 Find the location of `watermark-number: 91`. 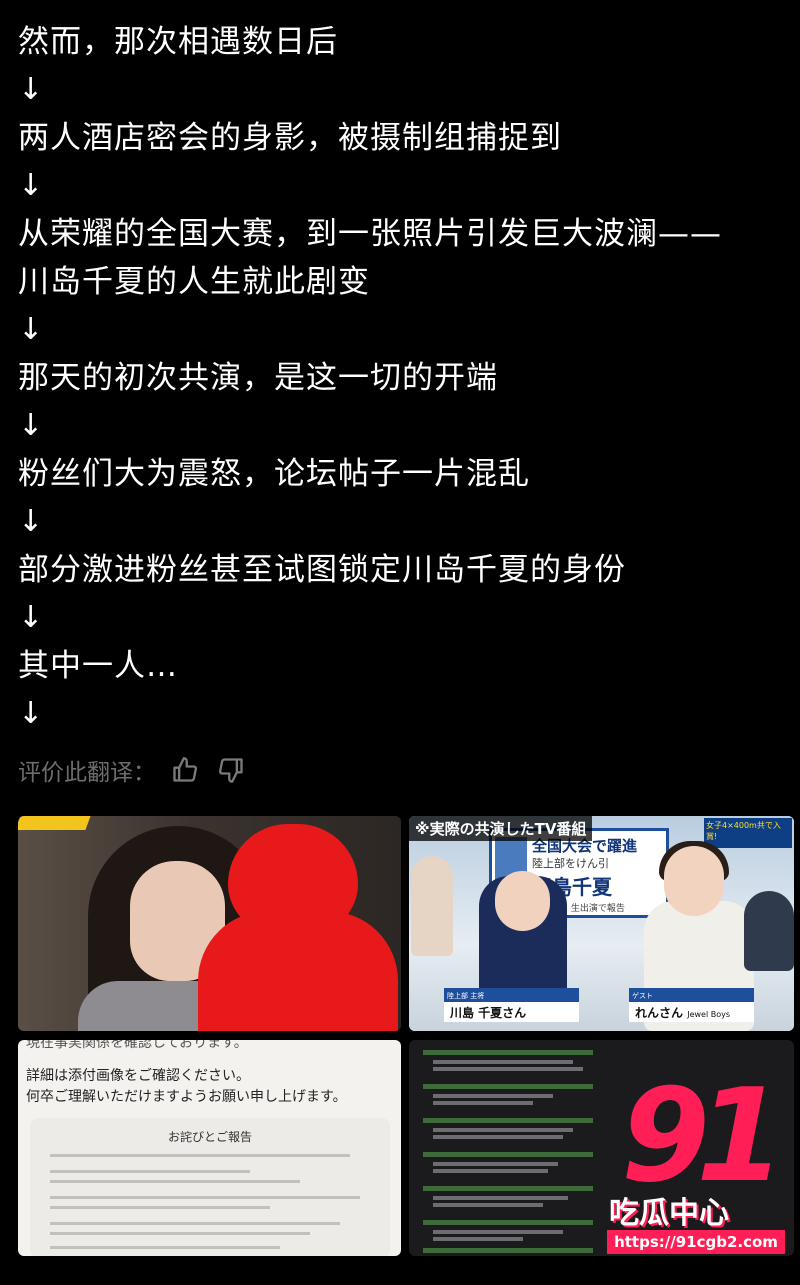

watermark-number: 91 is located at coordinates (703, 1136).